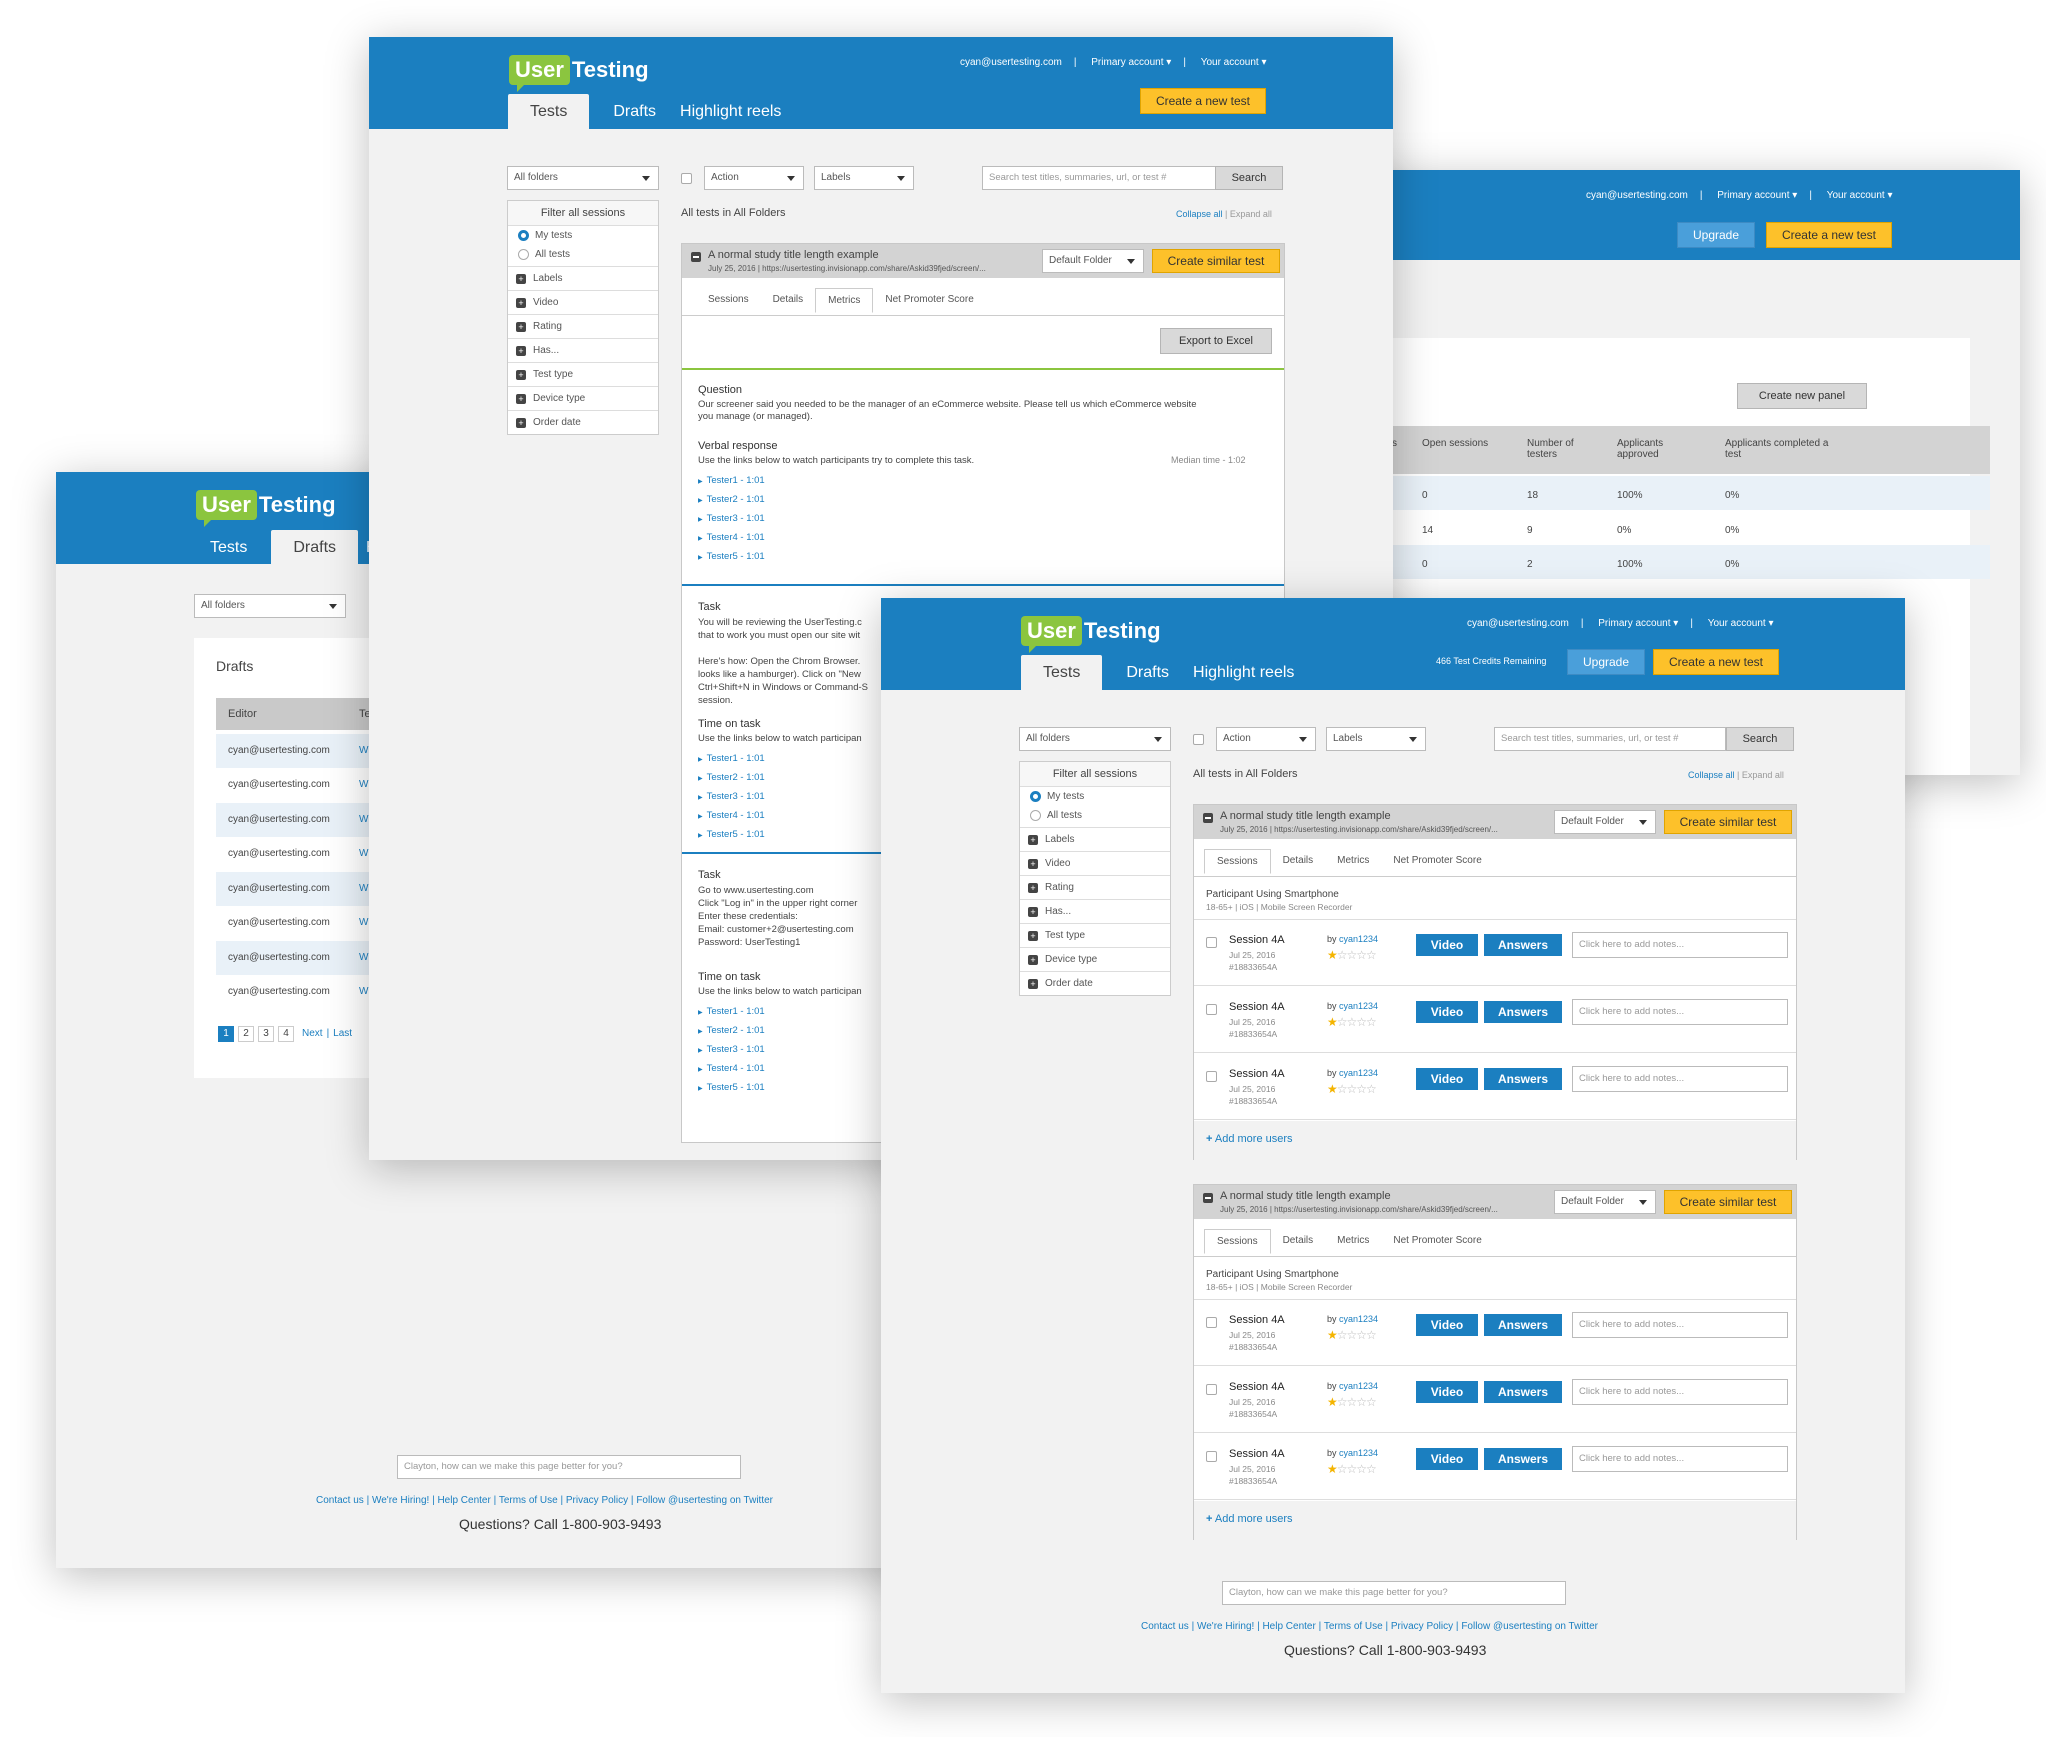 The width and height of the screenshot is (2046, 1737). What do you see at coordinates (704, 1500) in the screenshot?
I see `twitter-link: Follow @usertesting on Twitter` at bounding box center [704, 1500].